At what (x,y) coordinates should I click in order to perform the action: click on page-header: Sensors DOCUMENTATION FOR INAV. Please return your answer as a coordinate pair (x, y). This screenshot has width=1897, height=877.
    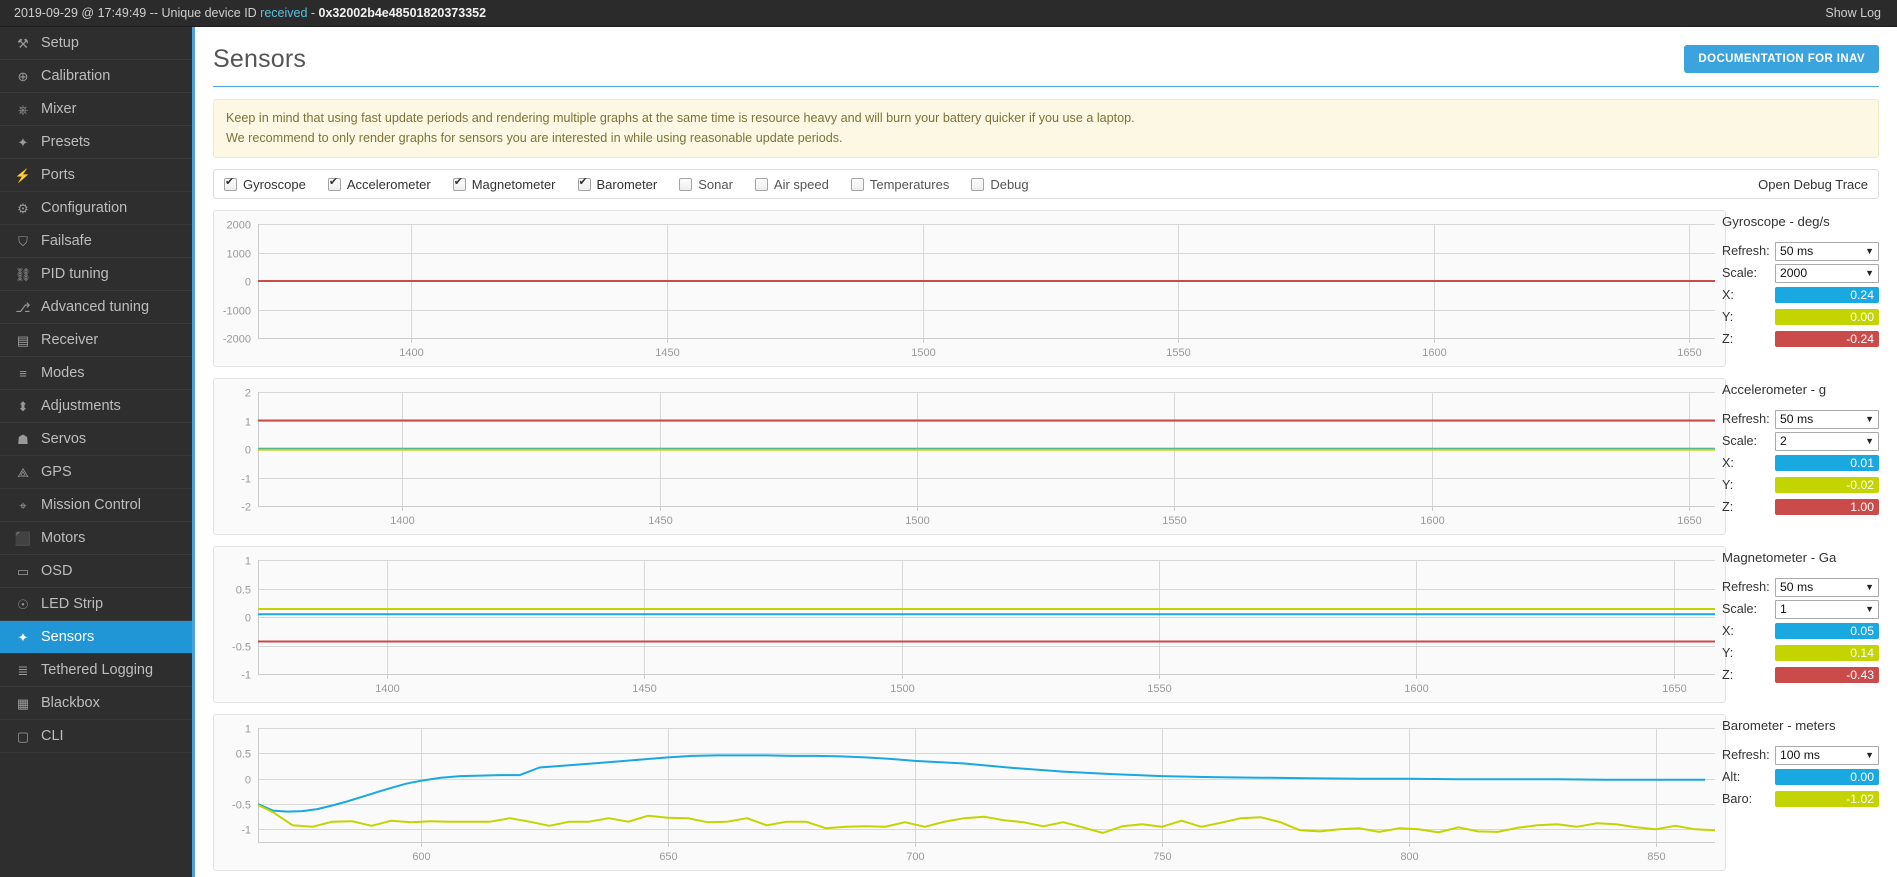
    Looking at the image, I should click on (1046, 57).